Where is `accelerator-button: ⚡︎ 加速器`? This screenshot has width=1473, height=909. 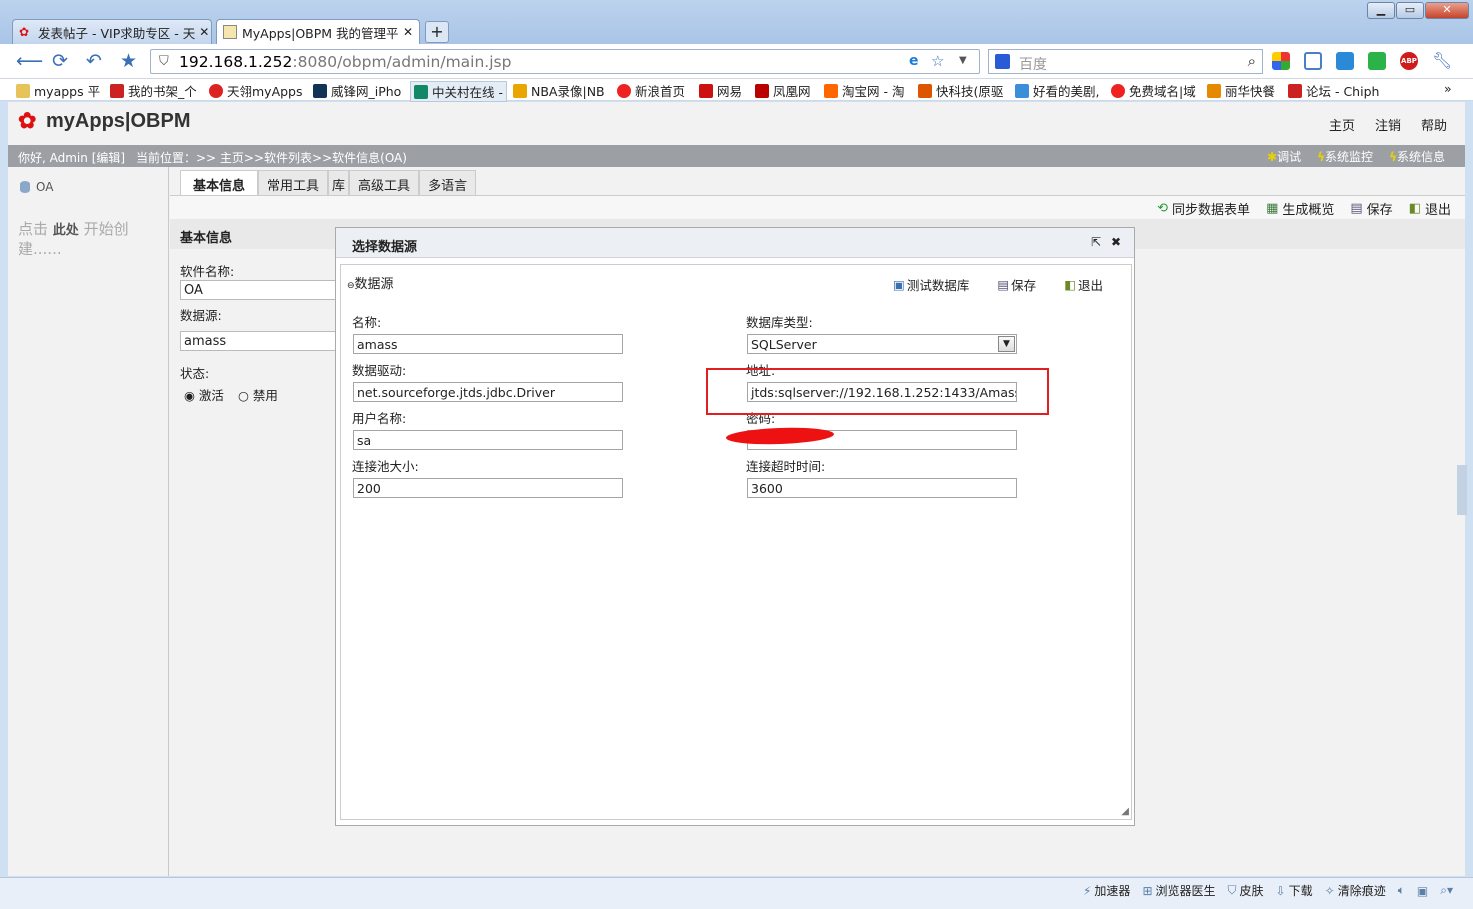
accelerator-button: ⚡︎ 加速器 is located at coordinates (1106, 890).